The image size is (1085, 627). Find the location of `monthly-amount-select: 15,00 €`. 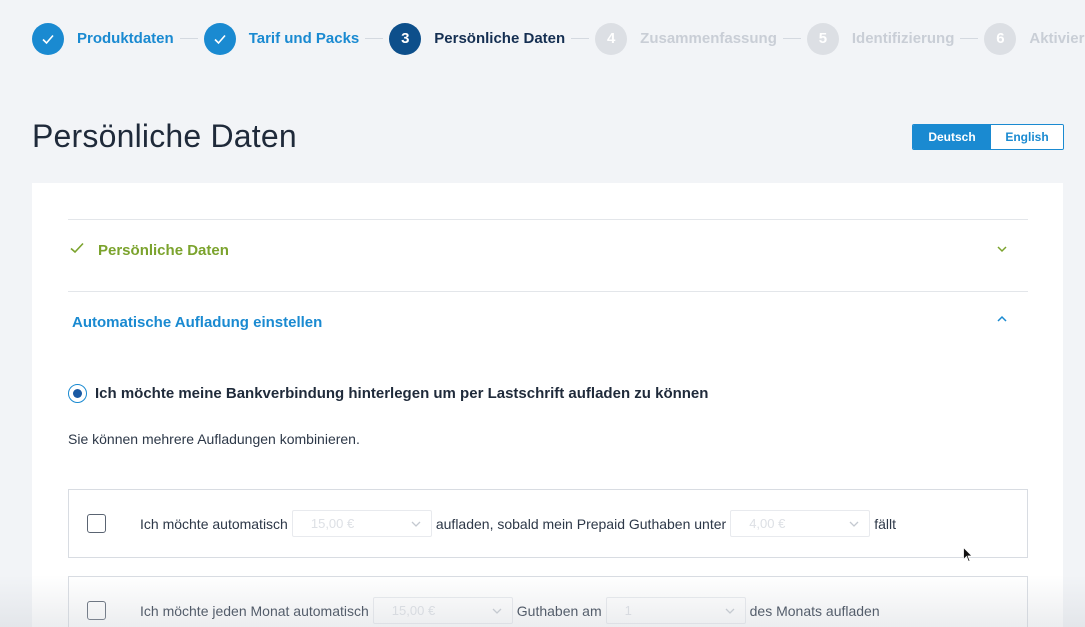

monthly-amount-select: 15,00 € is located at coordinates (442, 610).